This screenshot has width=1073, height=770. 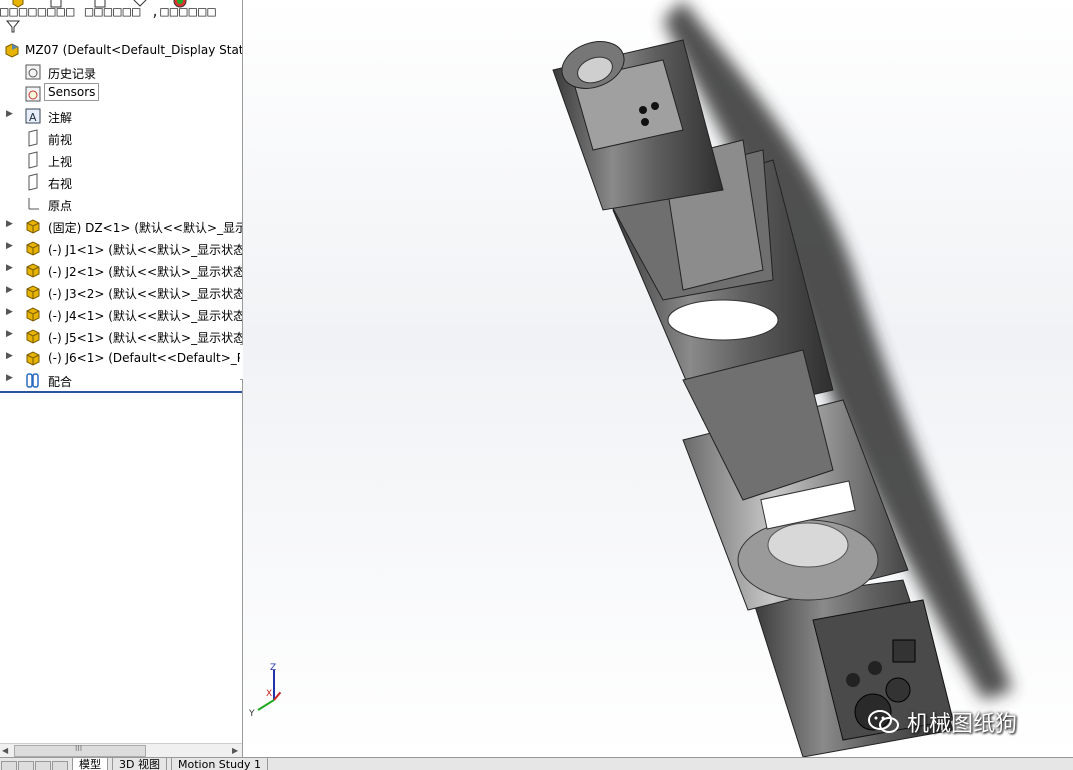 What do you see at coordinates (265, 691) in the screenshot?
I see `reference-triad: Z X Y` at bounding box center [265, 691].